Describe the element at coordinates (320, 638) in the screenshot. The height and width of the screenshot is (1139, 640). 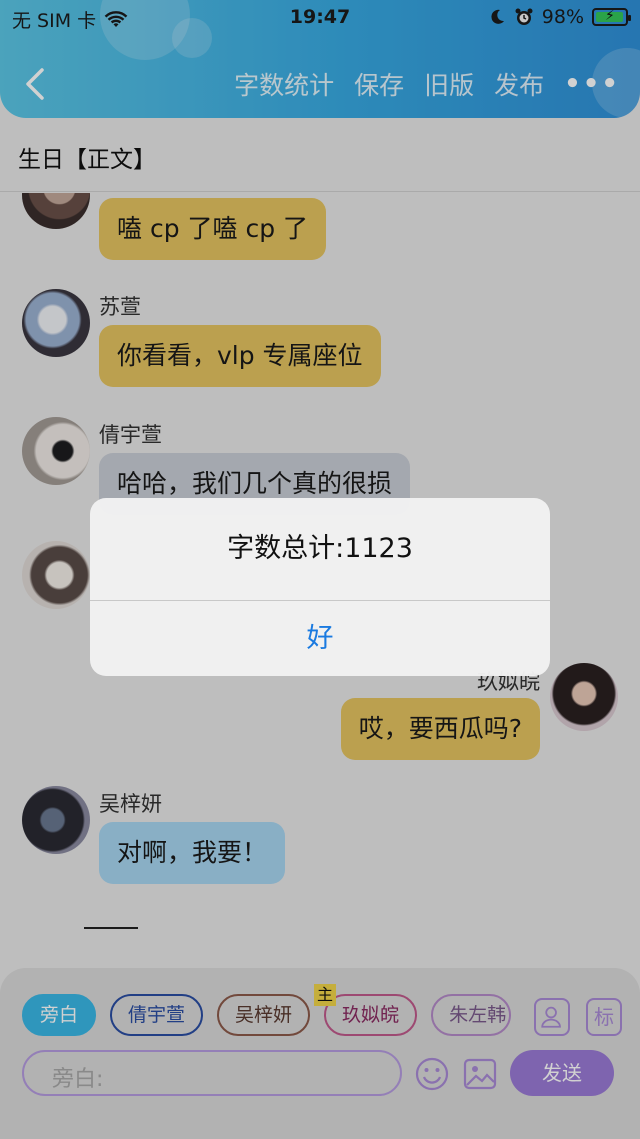
I see `alert-ok-button: 好` at that location.